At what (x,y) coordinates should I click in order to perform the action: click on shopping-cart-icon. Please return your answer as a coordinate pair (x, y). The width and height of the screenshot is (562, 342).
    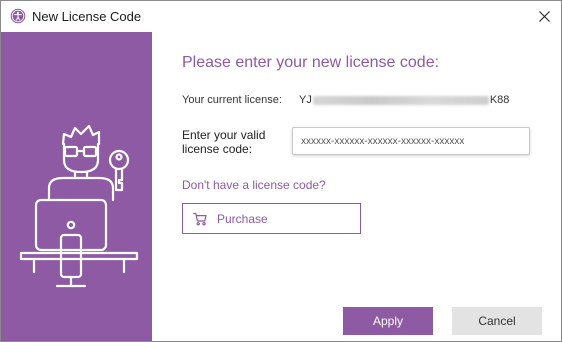
    Looking at the image, I should click on (200, 218).